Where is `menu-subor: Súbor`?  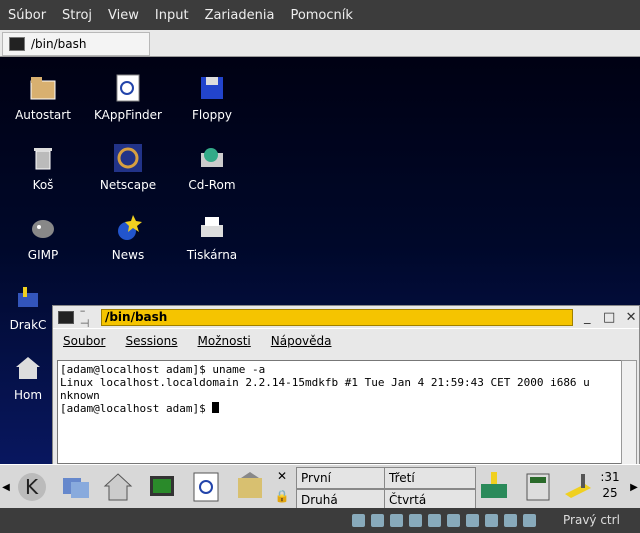 menu-subor: Súbor is located at coordinates (27, 15).